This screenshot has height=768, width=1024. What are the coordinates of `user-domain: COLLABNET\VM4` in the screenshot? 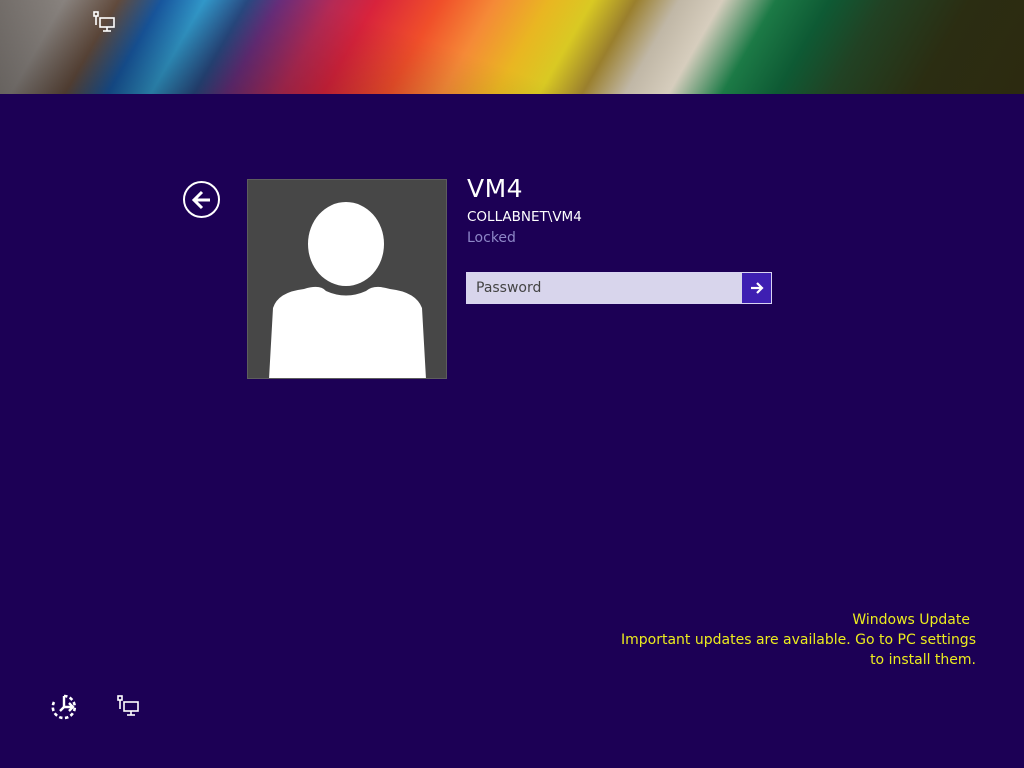 It's located at (524, 217).